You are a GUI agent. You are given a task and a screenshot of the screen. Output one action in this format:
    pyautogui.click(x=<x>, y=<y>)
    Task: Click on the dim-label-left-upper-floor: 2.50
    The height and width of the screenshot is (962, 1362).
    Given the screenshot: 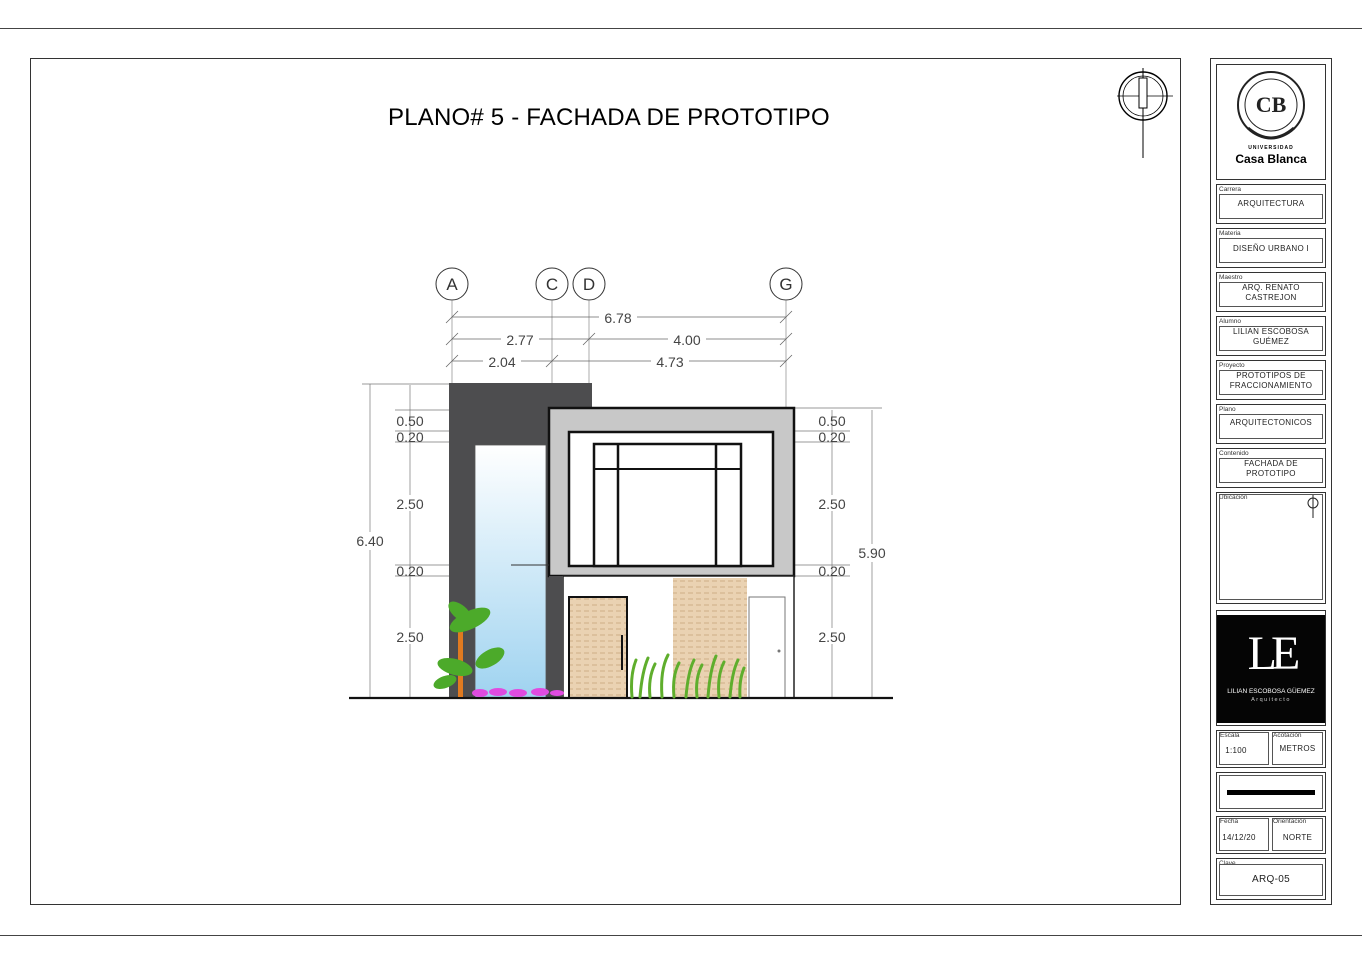 What is the action you would take?
    pyautogui.click(x=409, y=504)
    